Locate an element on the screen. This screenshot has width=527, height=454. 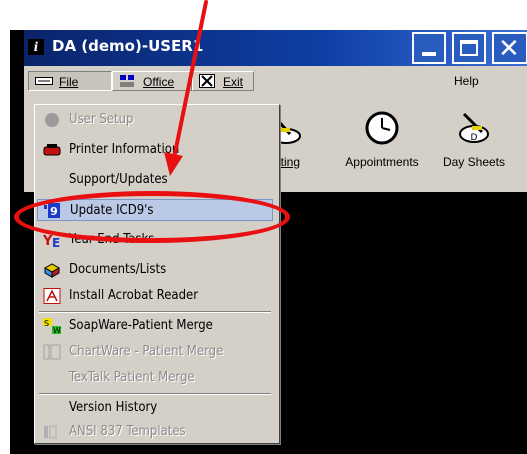
svg-text: S is located at coordinates (46, 323).